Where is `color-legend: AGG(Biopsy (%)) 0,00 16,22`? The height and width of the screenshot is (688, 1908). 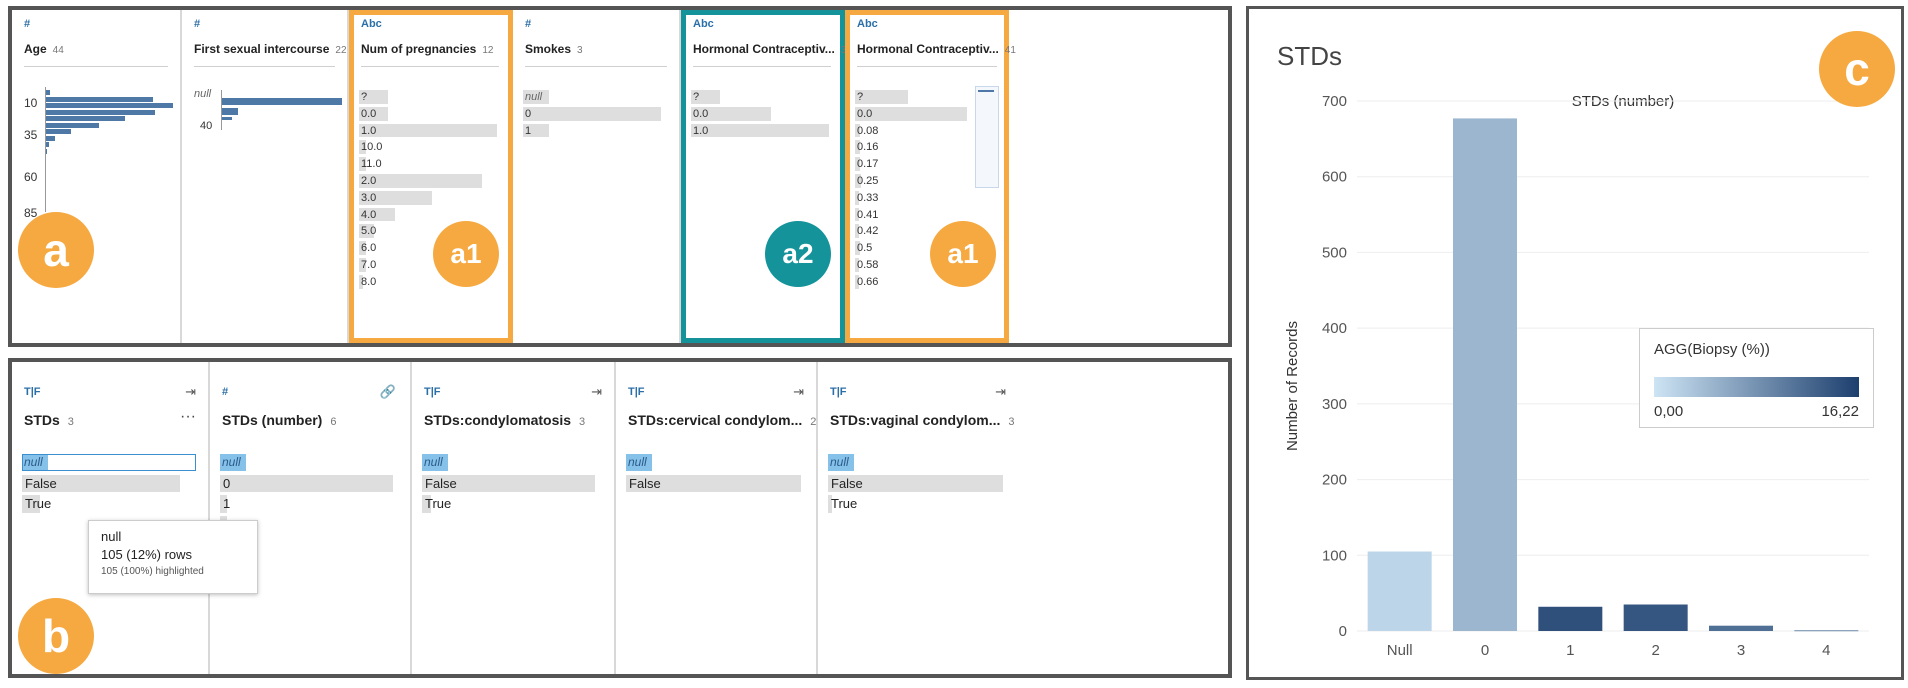
color-legend: AGG(Biopsy (%)) 0,00 16,22 is located at coordinates (1756, 378).